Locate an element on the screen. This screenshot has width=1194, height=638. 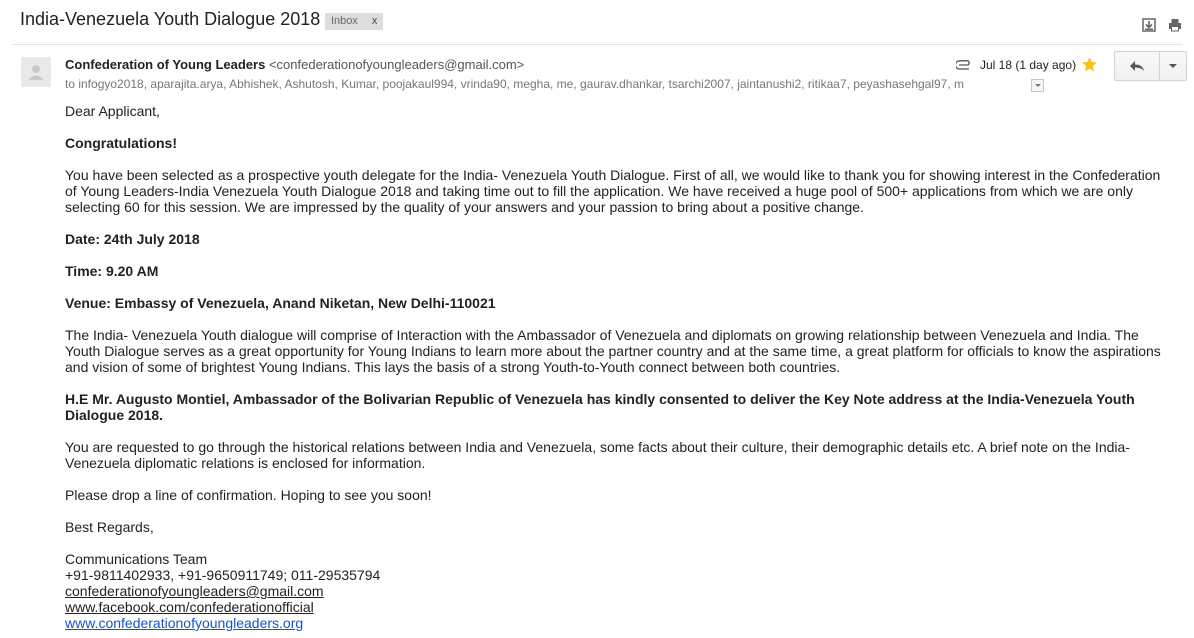
message-meta: Jul 18 (1 day ago) is located at coordinates (1026, 64).